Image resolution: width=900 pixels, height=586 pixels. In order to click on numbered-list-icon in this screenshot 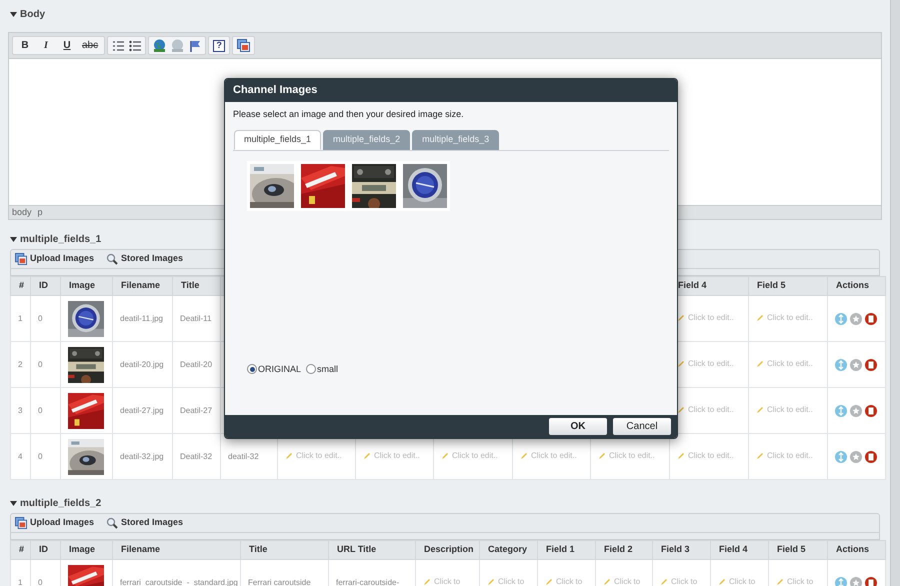, I will do `click(118, 46)`.